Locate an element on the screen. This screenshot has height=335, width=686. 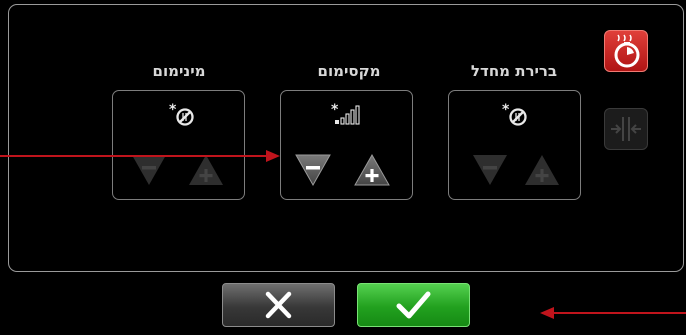
signal-bars-icon: * is located at coordinates (345, 113).